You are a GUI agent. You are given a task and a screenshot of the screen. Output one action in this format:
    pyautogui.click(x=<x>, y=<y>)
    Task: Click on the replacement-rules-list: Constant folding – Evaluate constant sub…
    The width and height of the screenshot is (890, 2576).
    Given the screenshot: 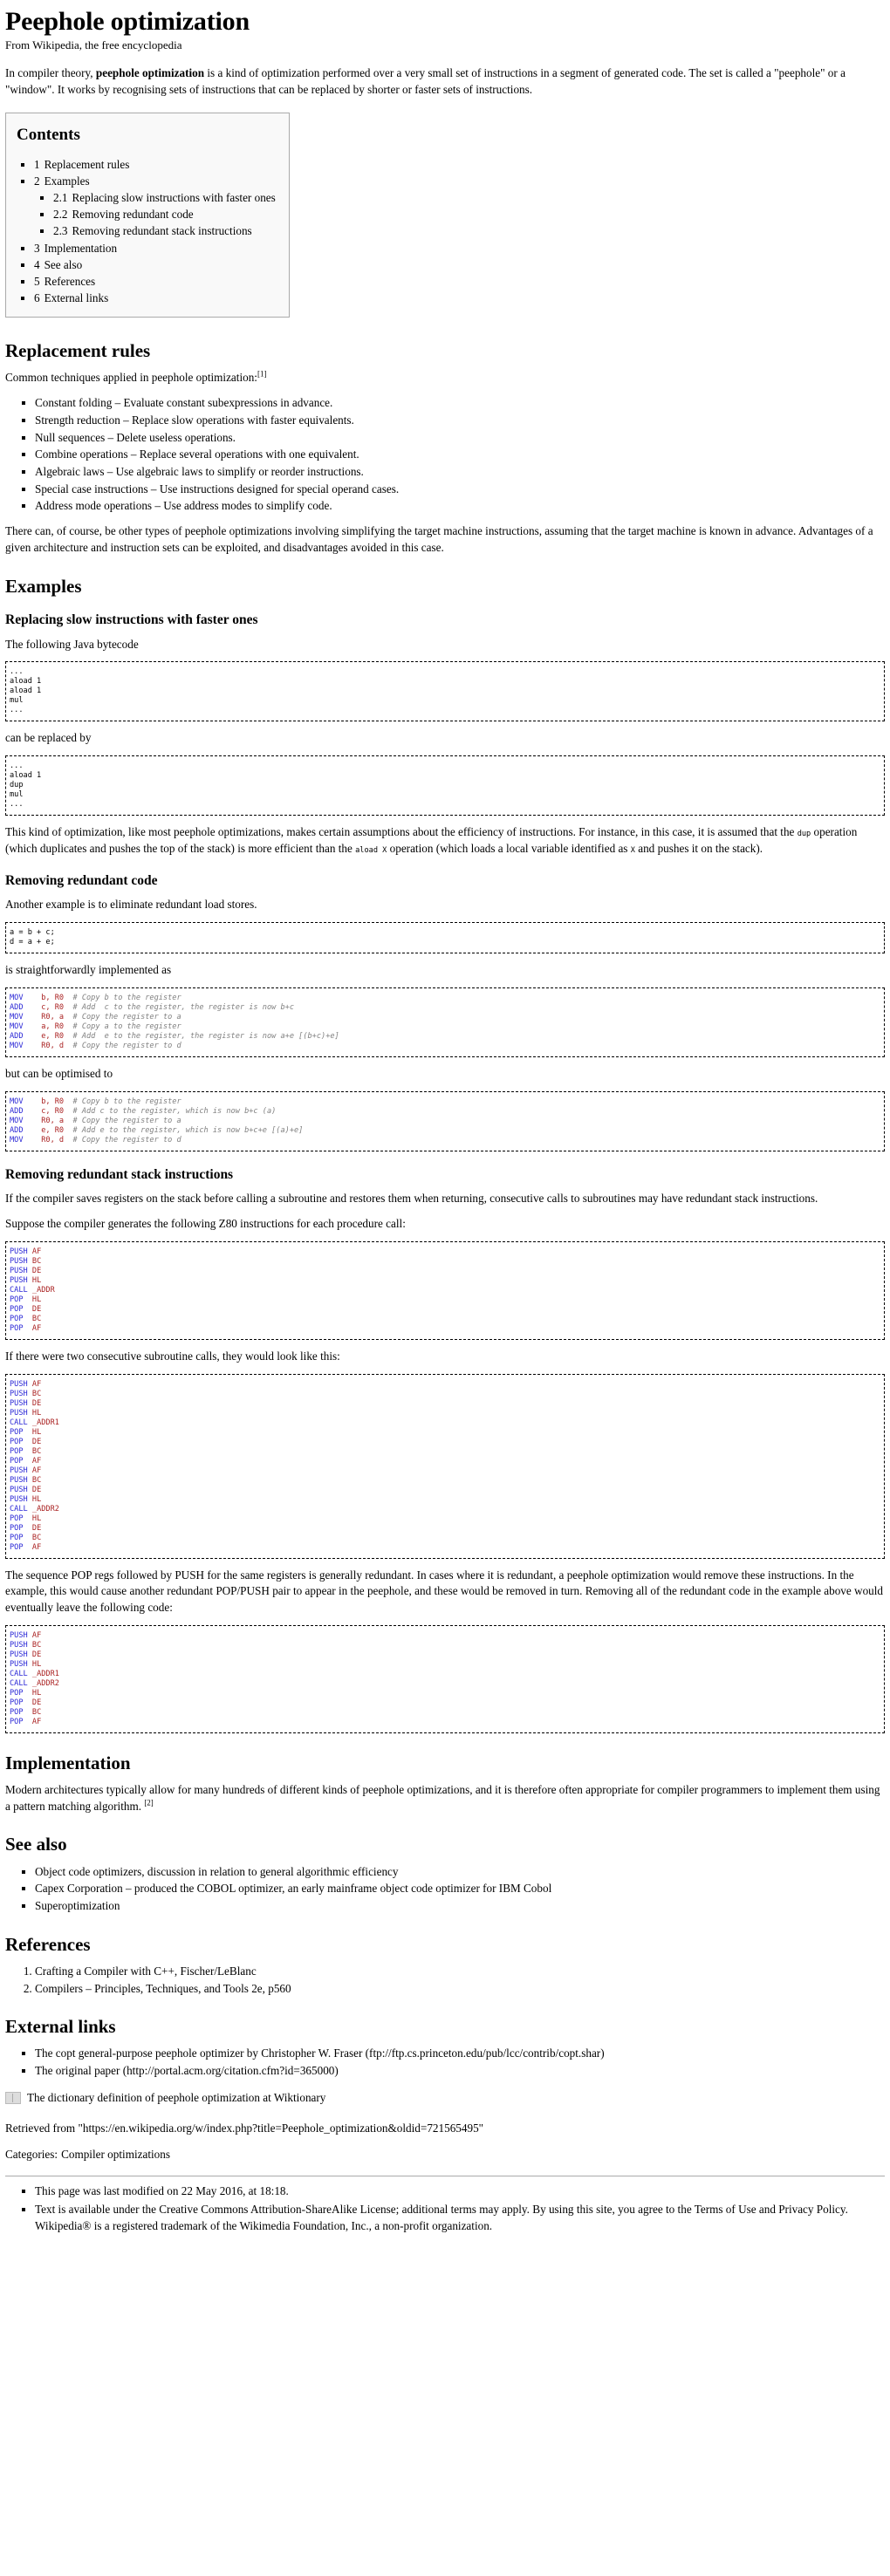 What is the action you would take?
    pyautogui.click(x=445, y=455)
    